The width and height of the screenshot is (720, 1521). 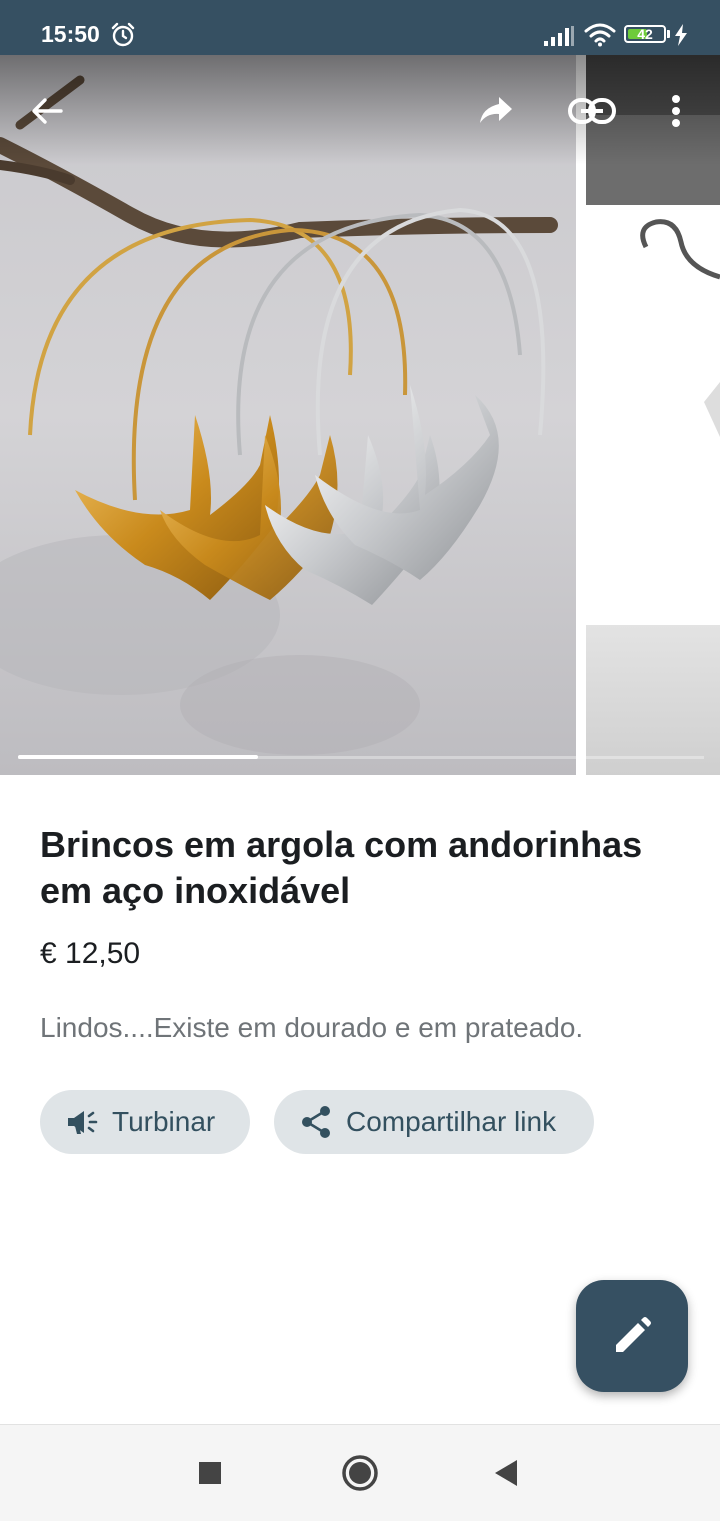 I want to click on share-button, so click(x=496, y=111).